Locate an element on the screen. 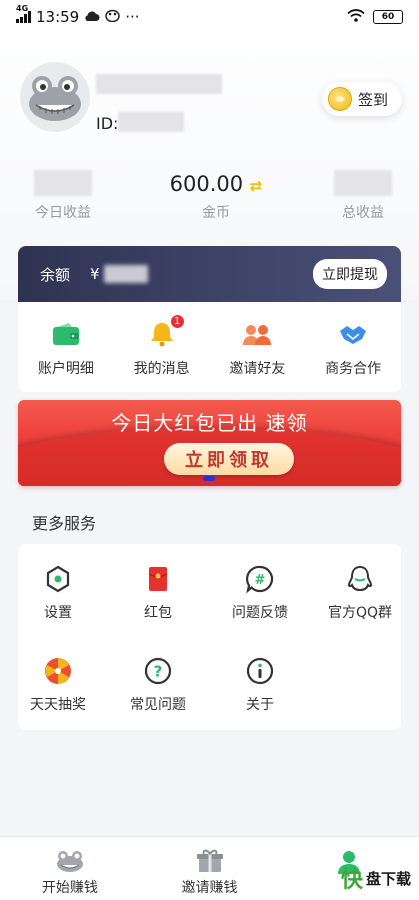  exchange-icon: ⇄ is located at coordinates (256, 186).